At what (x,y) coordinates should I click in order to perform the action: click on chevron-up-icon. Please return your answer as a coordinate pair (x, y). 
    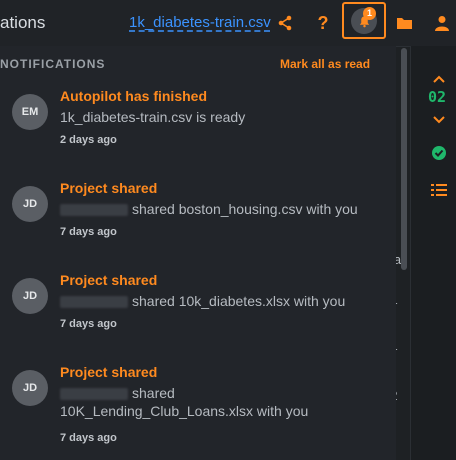
    Looking at the image, I should click on (439, 79).